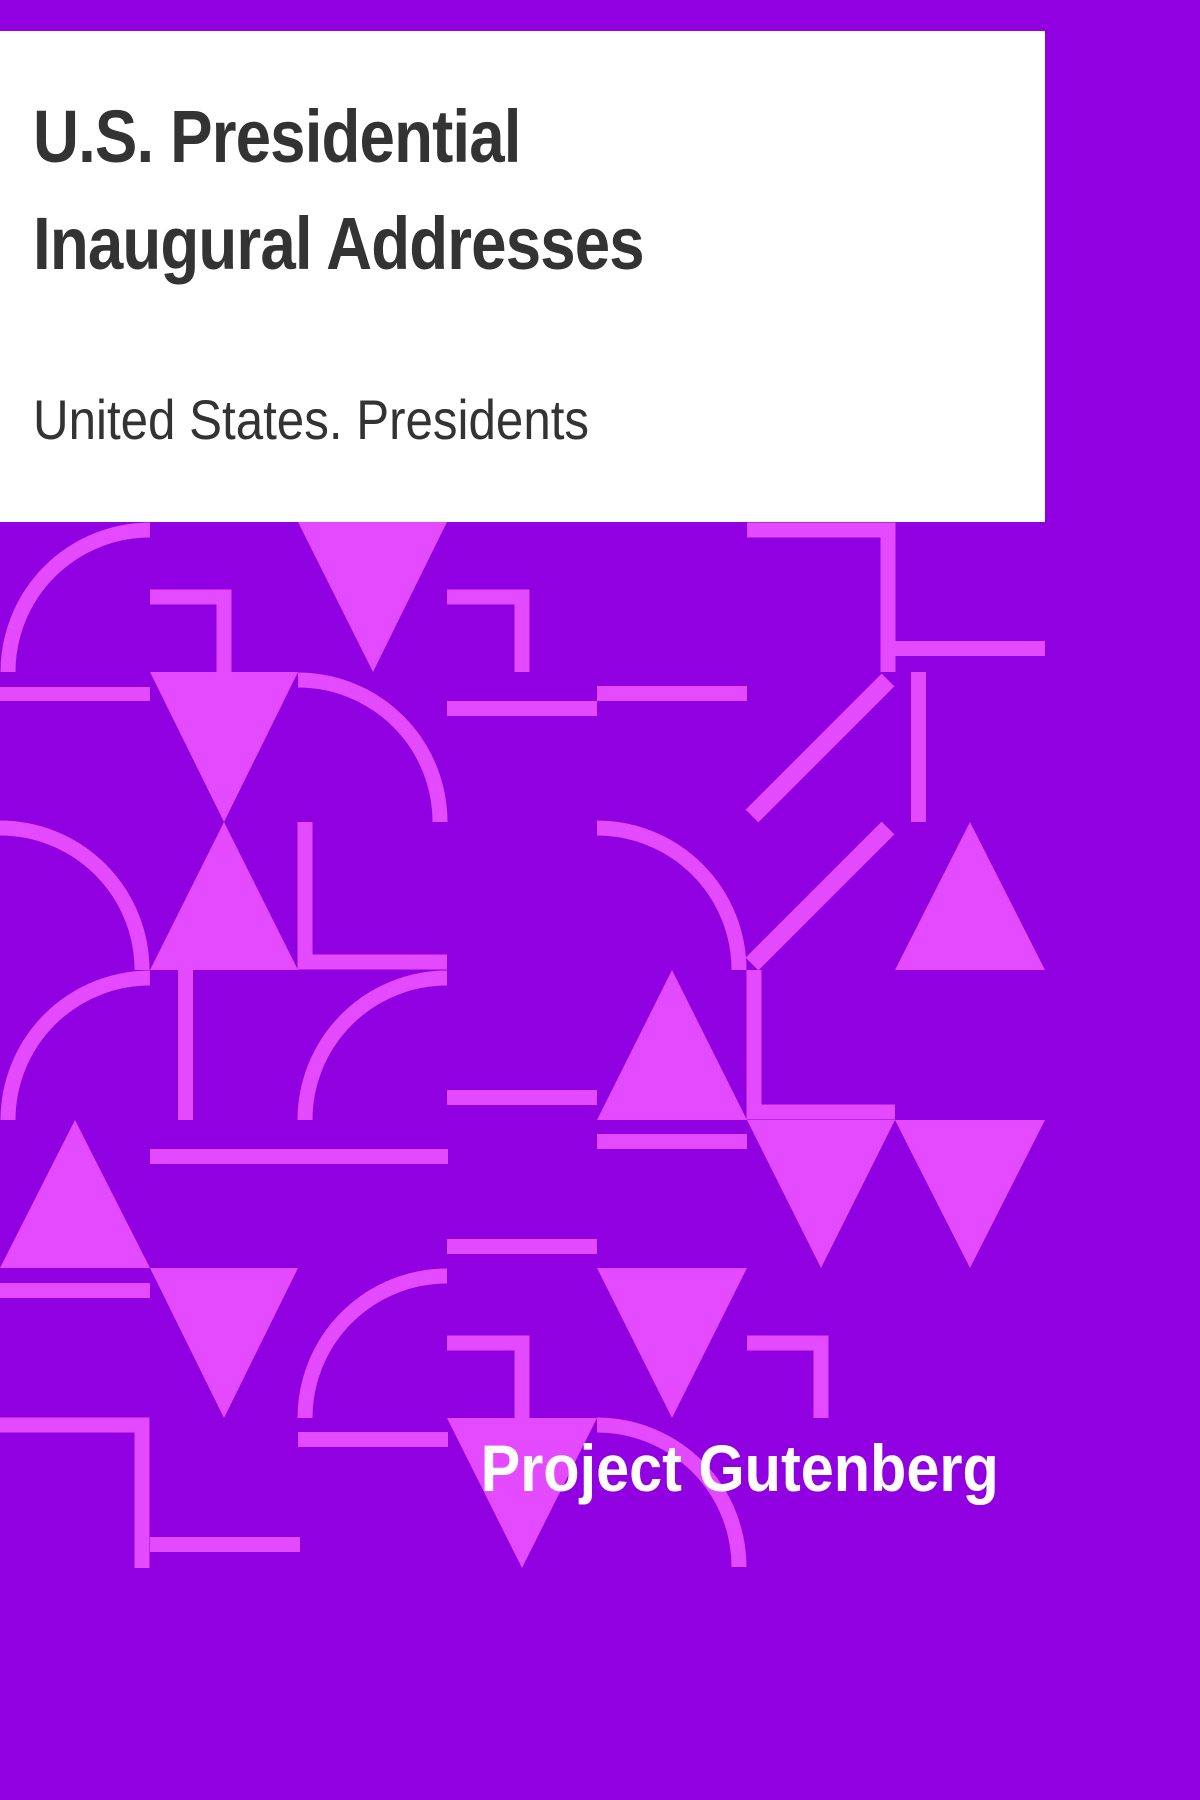  Describe the element at coordinates (739, 1468) in the screenshot. I see `publisher-name: Project Gutenberg` at that location.